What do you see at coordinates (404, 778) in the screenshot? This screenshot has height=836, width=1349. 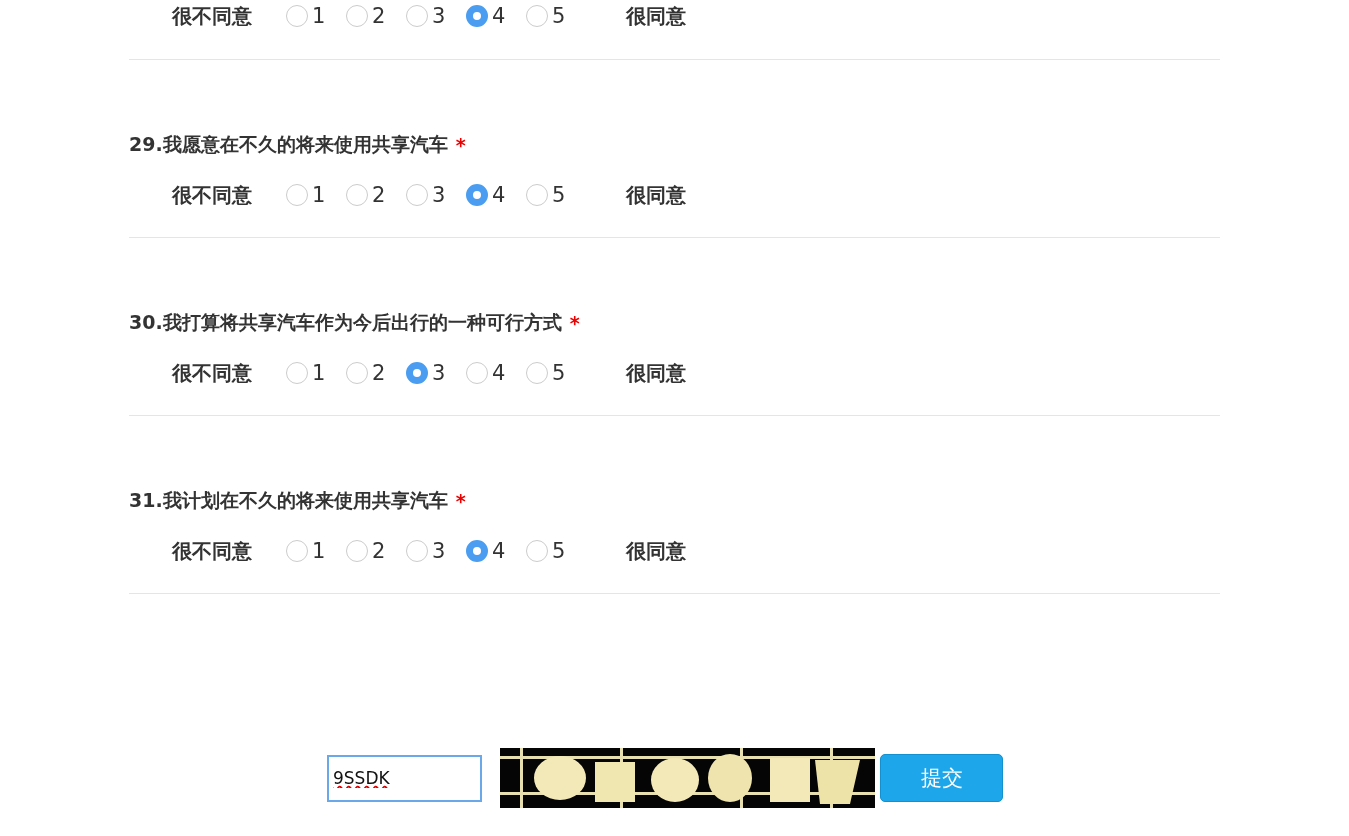 I see `captcha-input-field: 9SSDK` at bounding box center [404, 778].